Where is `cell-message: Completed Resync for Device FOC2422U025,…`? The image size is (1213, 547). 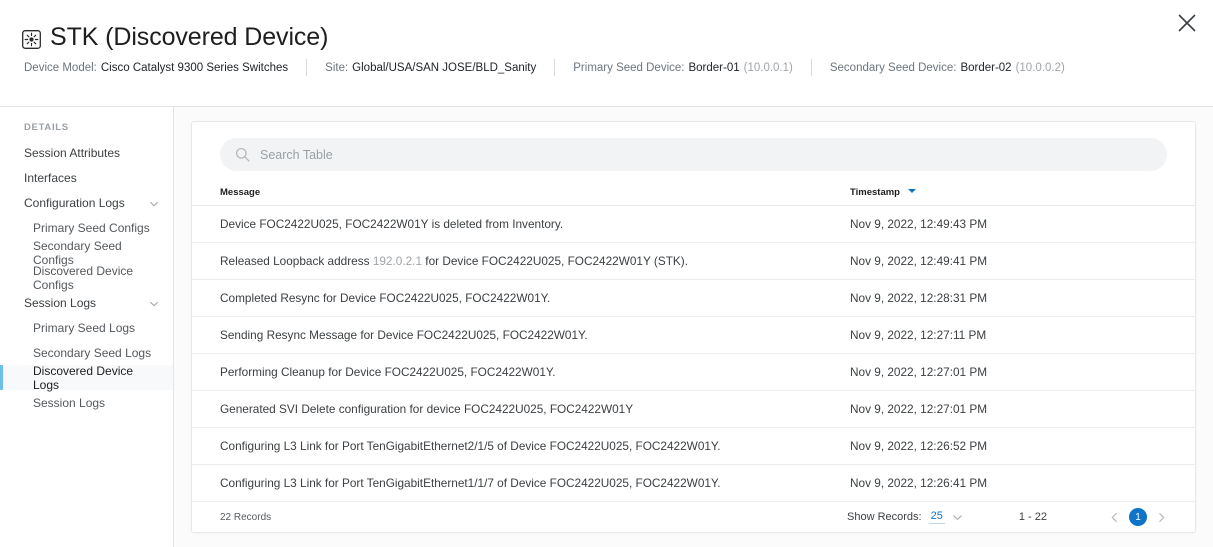
cell-message: Completed Resync for Device FOC2422U025,… is located at coordinates (521, 298).